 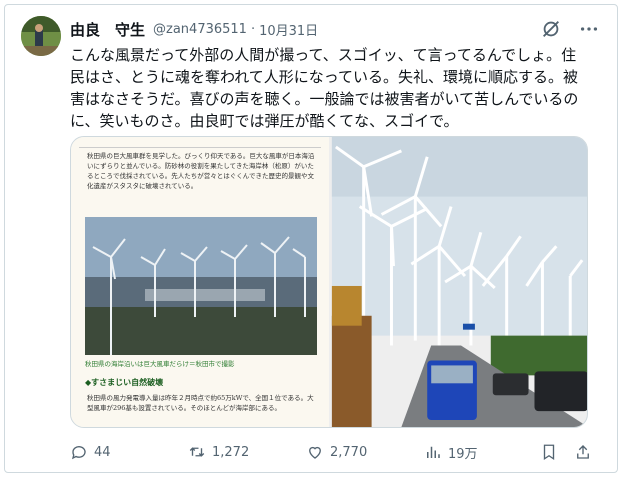 What do you see at coordinates (589, 29) in the screenshot?
I see `more-options-icon` at bounding box center [589, 29].